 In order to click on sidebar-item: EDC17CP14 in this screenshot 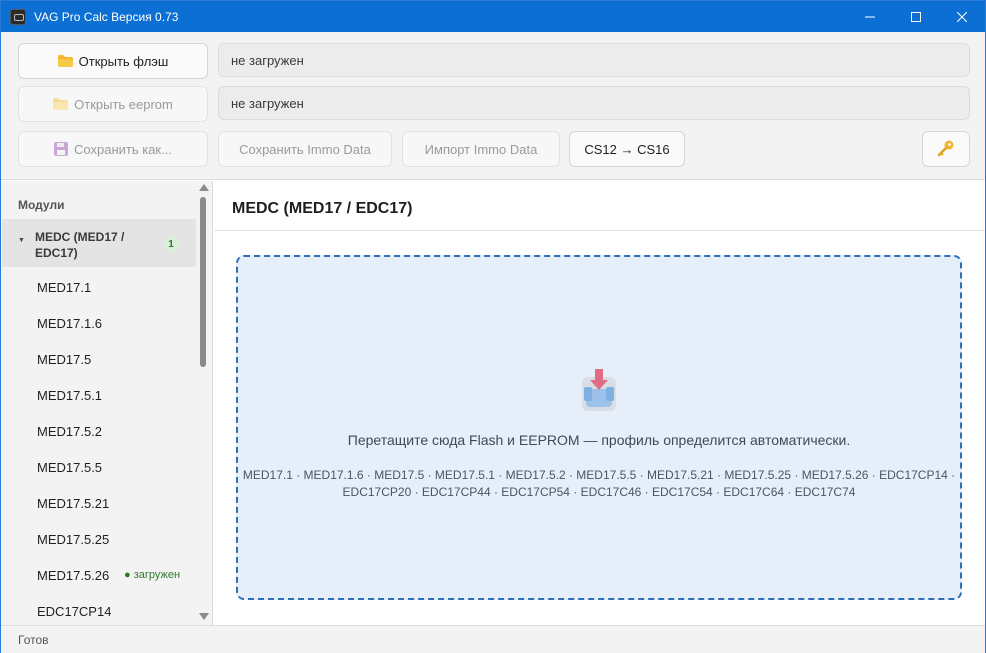, I will do `click(98, 609)`.